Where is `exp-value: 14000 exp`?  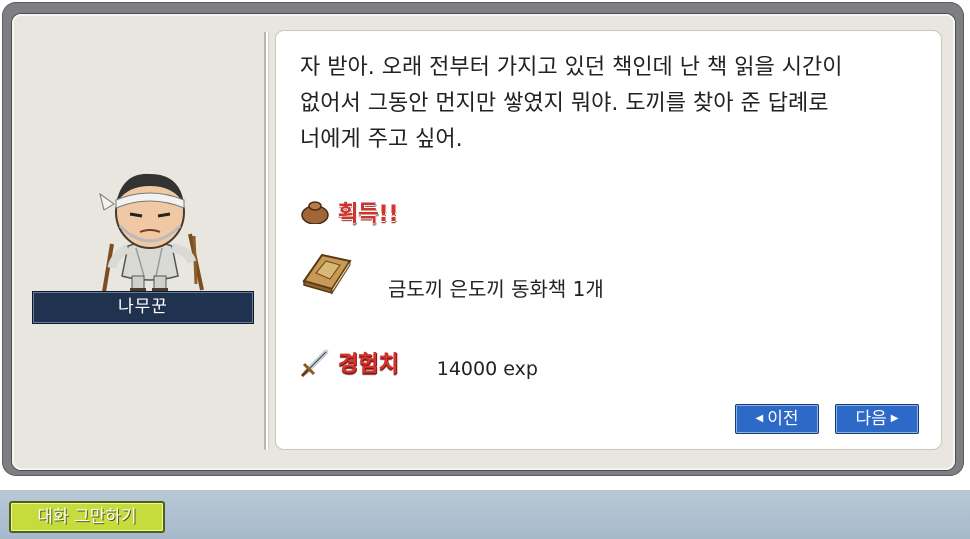 exp-value: 14000 exp is located at coordinates (487, 369).